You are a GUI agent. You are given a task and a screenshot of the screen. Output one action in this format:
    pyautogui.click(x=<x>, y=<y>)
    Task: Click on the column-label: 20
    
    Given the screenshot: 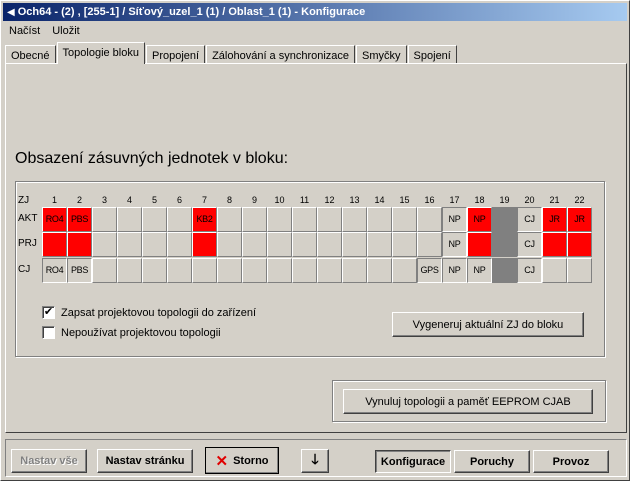 What is the action you would take?
    pyautogui.click(x=529, y=200)
    